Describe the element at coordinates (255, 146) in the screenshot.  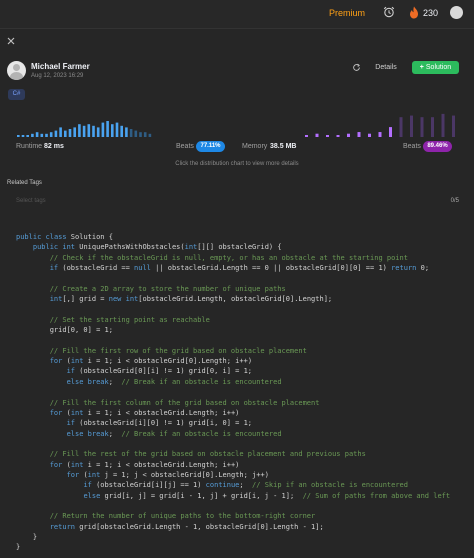
I see `memory-label: Memory` at that location.